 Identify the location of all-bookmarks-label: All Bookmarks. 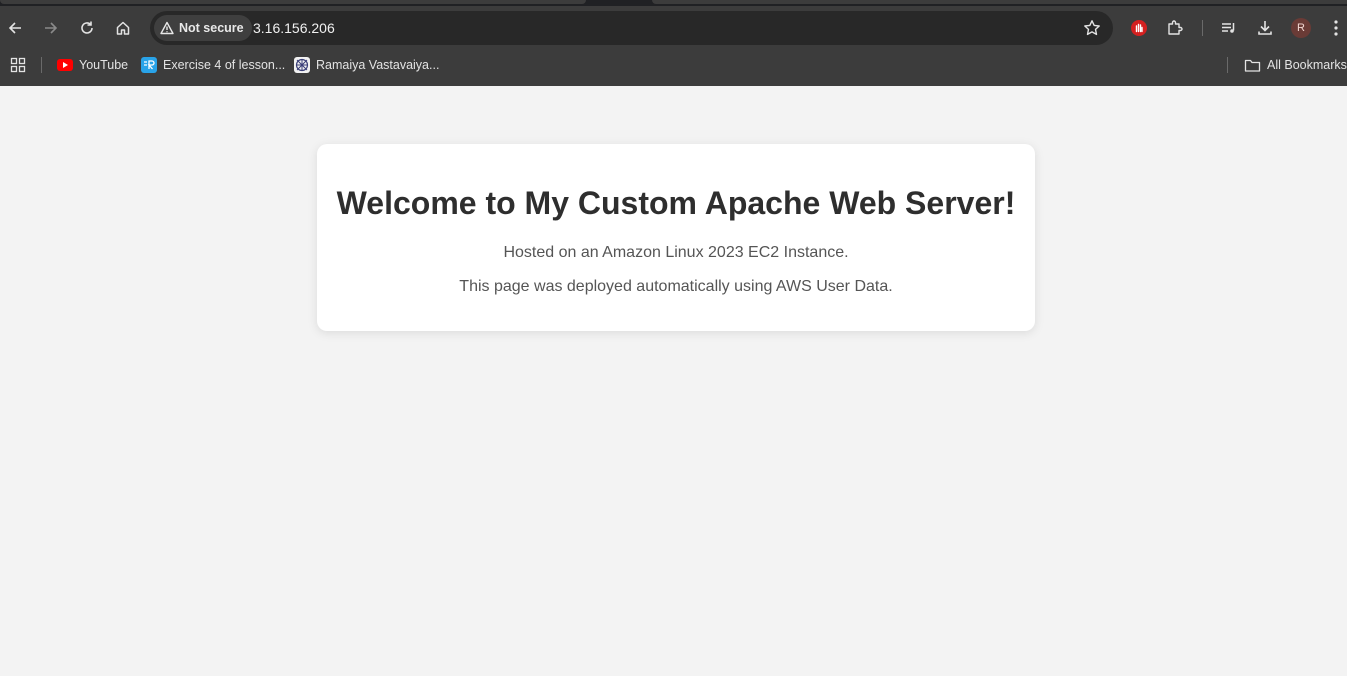
(1307, 65).